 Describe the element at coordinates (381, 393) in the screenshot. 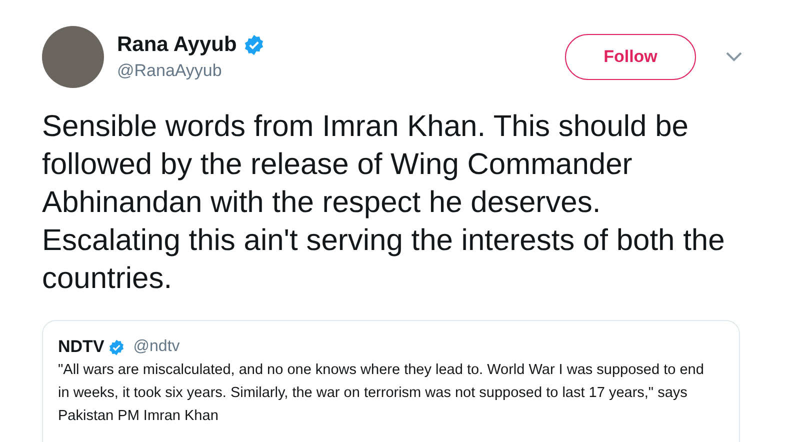

I see `quoted-tweet-text: "All wars are miscalculated, and no one knows where they lead to. World War I was supposed to end in weeks, it took six years. Similarly, the war on terrorism was not supposed to last 17 years," says Pakistan PM Imran Khan` at that location.